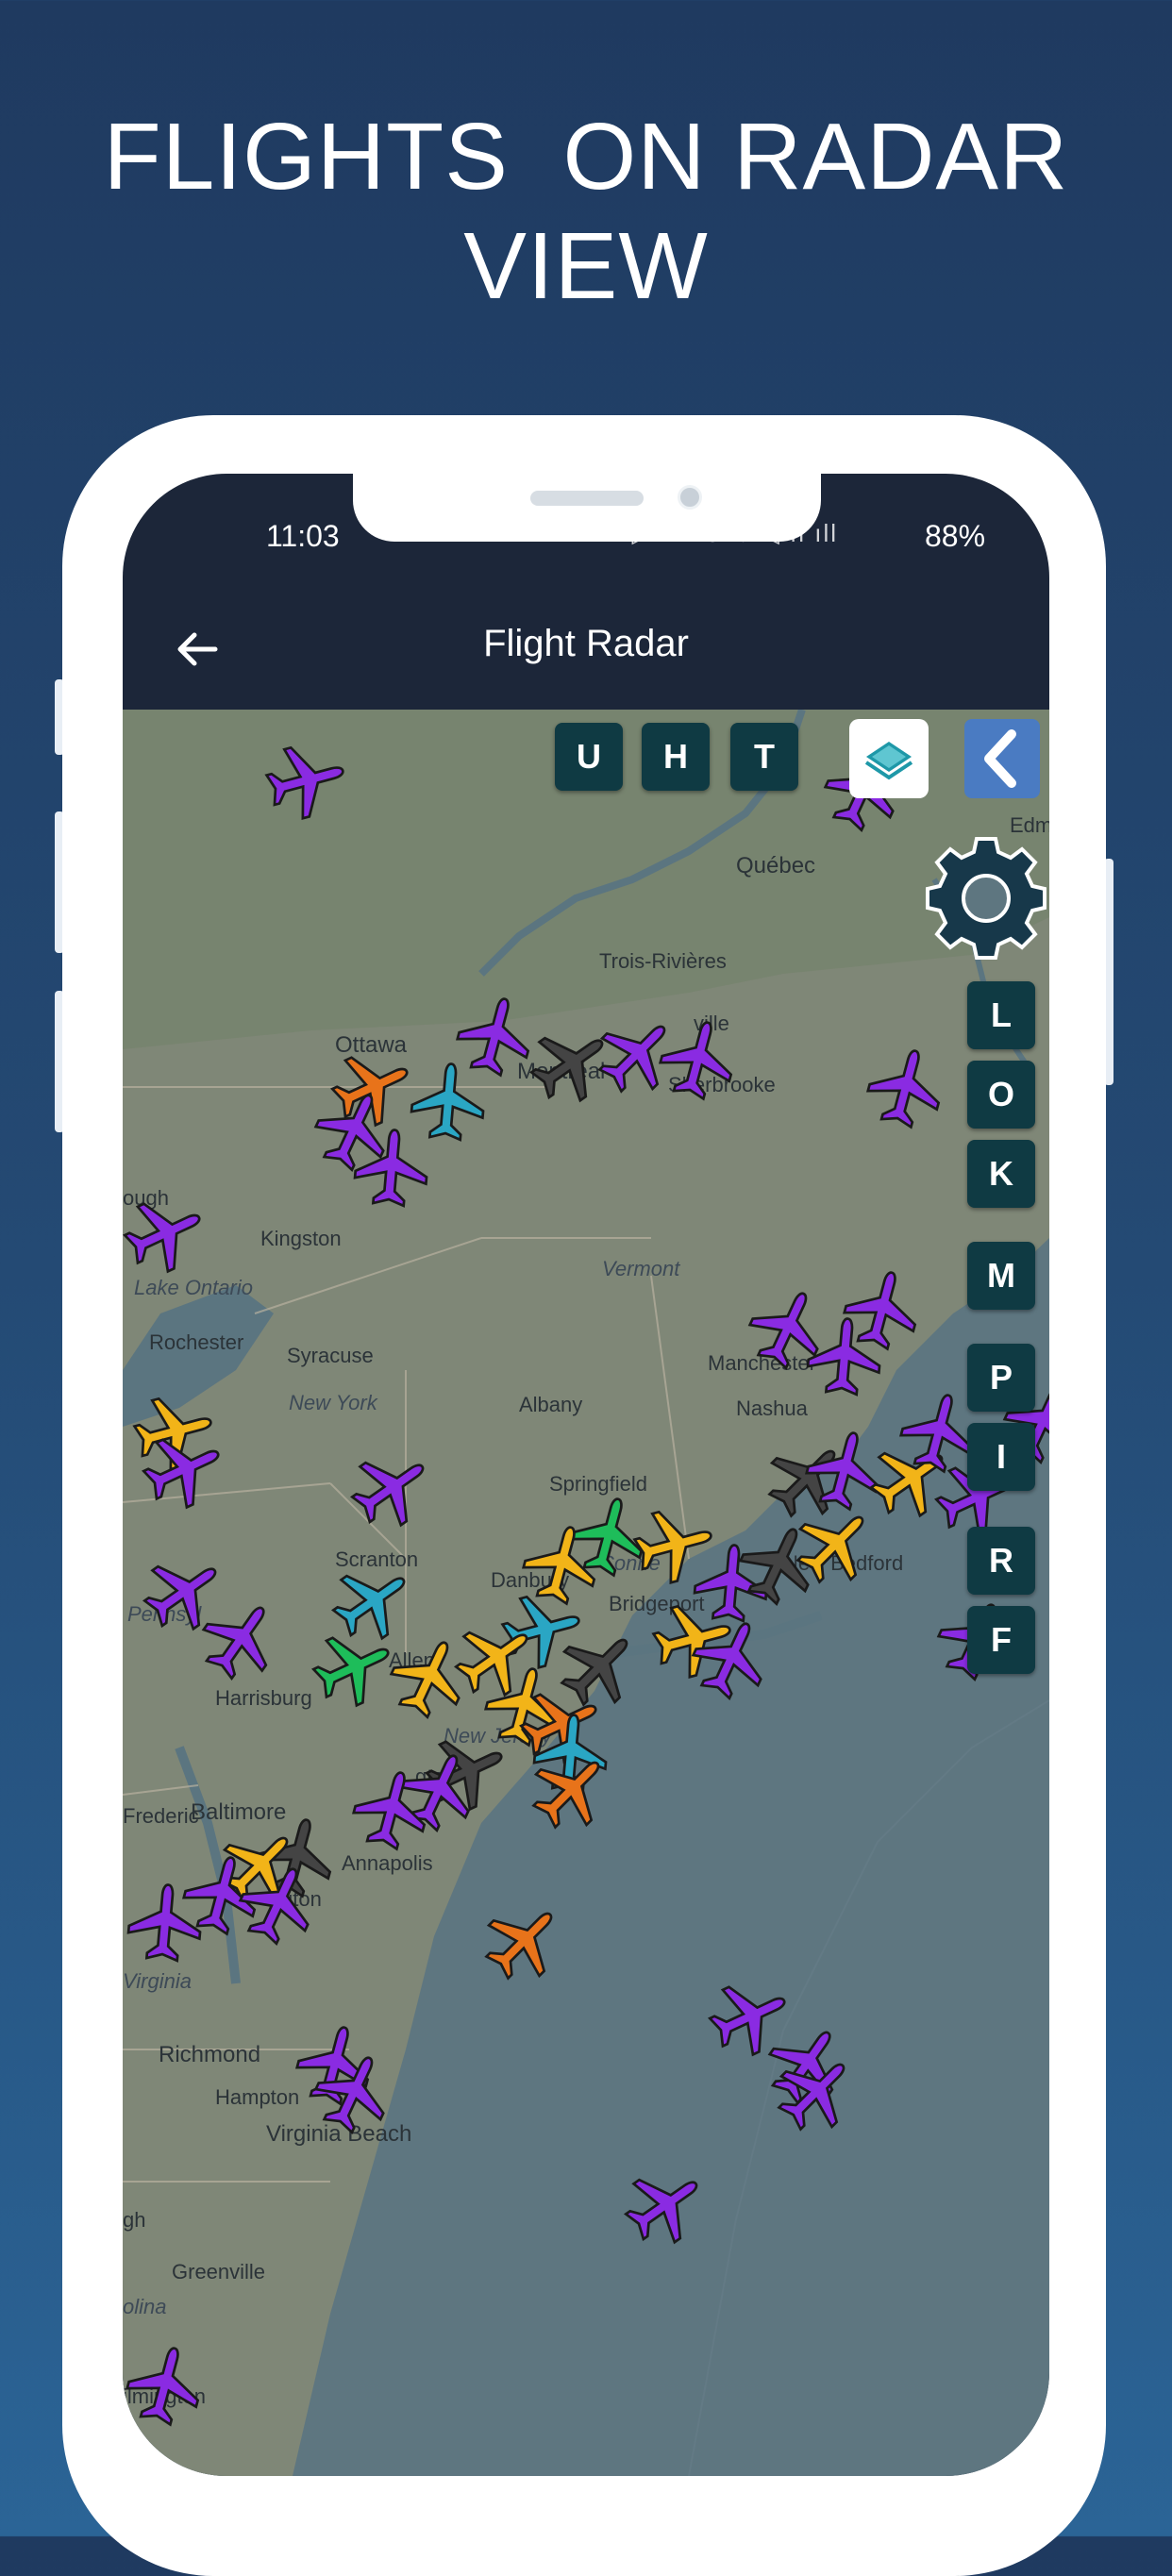  I want to click on map-button-h: H, so click(676, 757).